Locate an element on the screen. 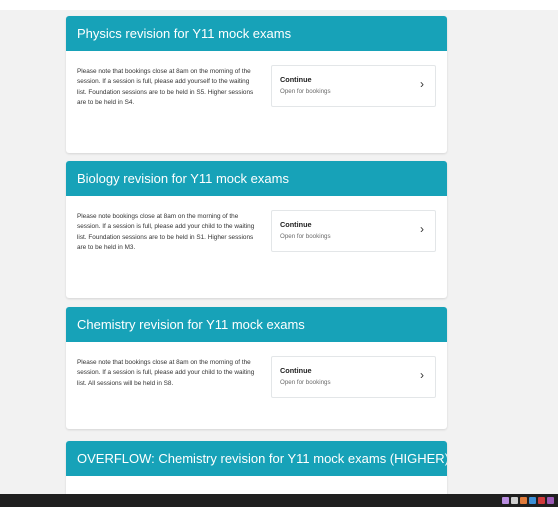  card-title: Biology revision for Y11 mock exams is located at coordinates (256, 178).